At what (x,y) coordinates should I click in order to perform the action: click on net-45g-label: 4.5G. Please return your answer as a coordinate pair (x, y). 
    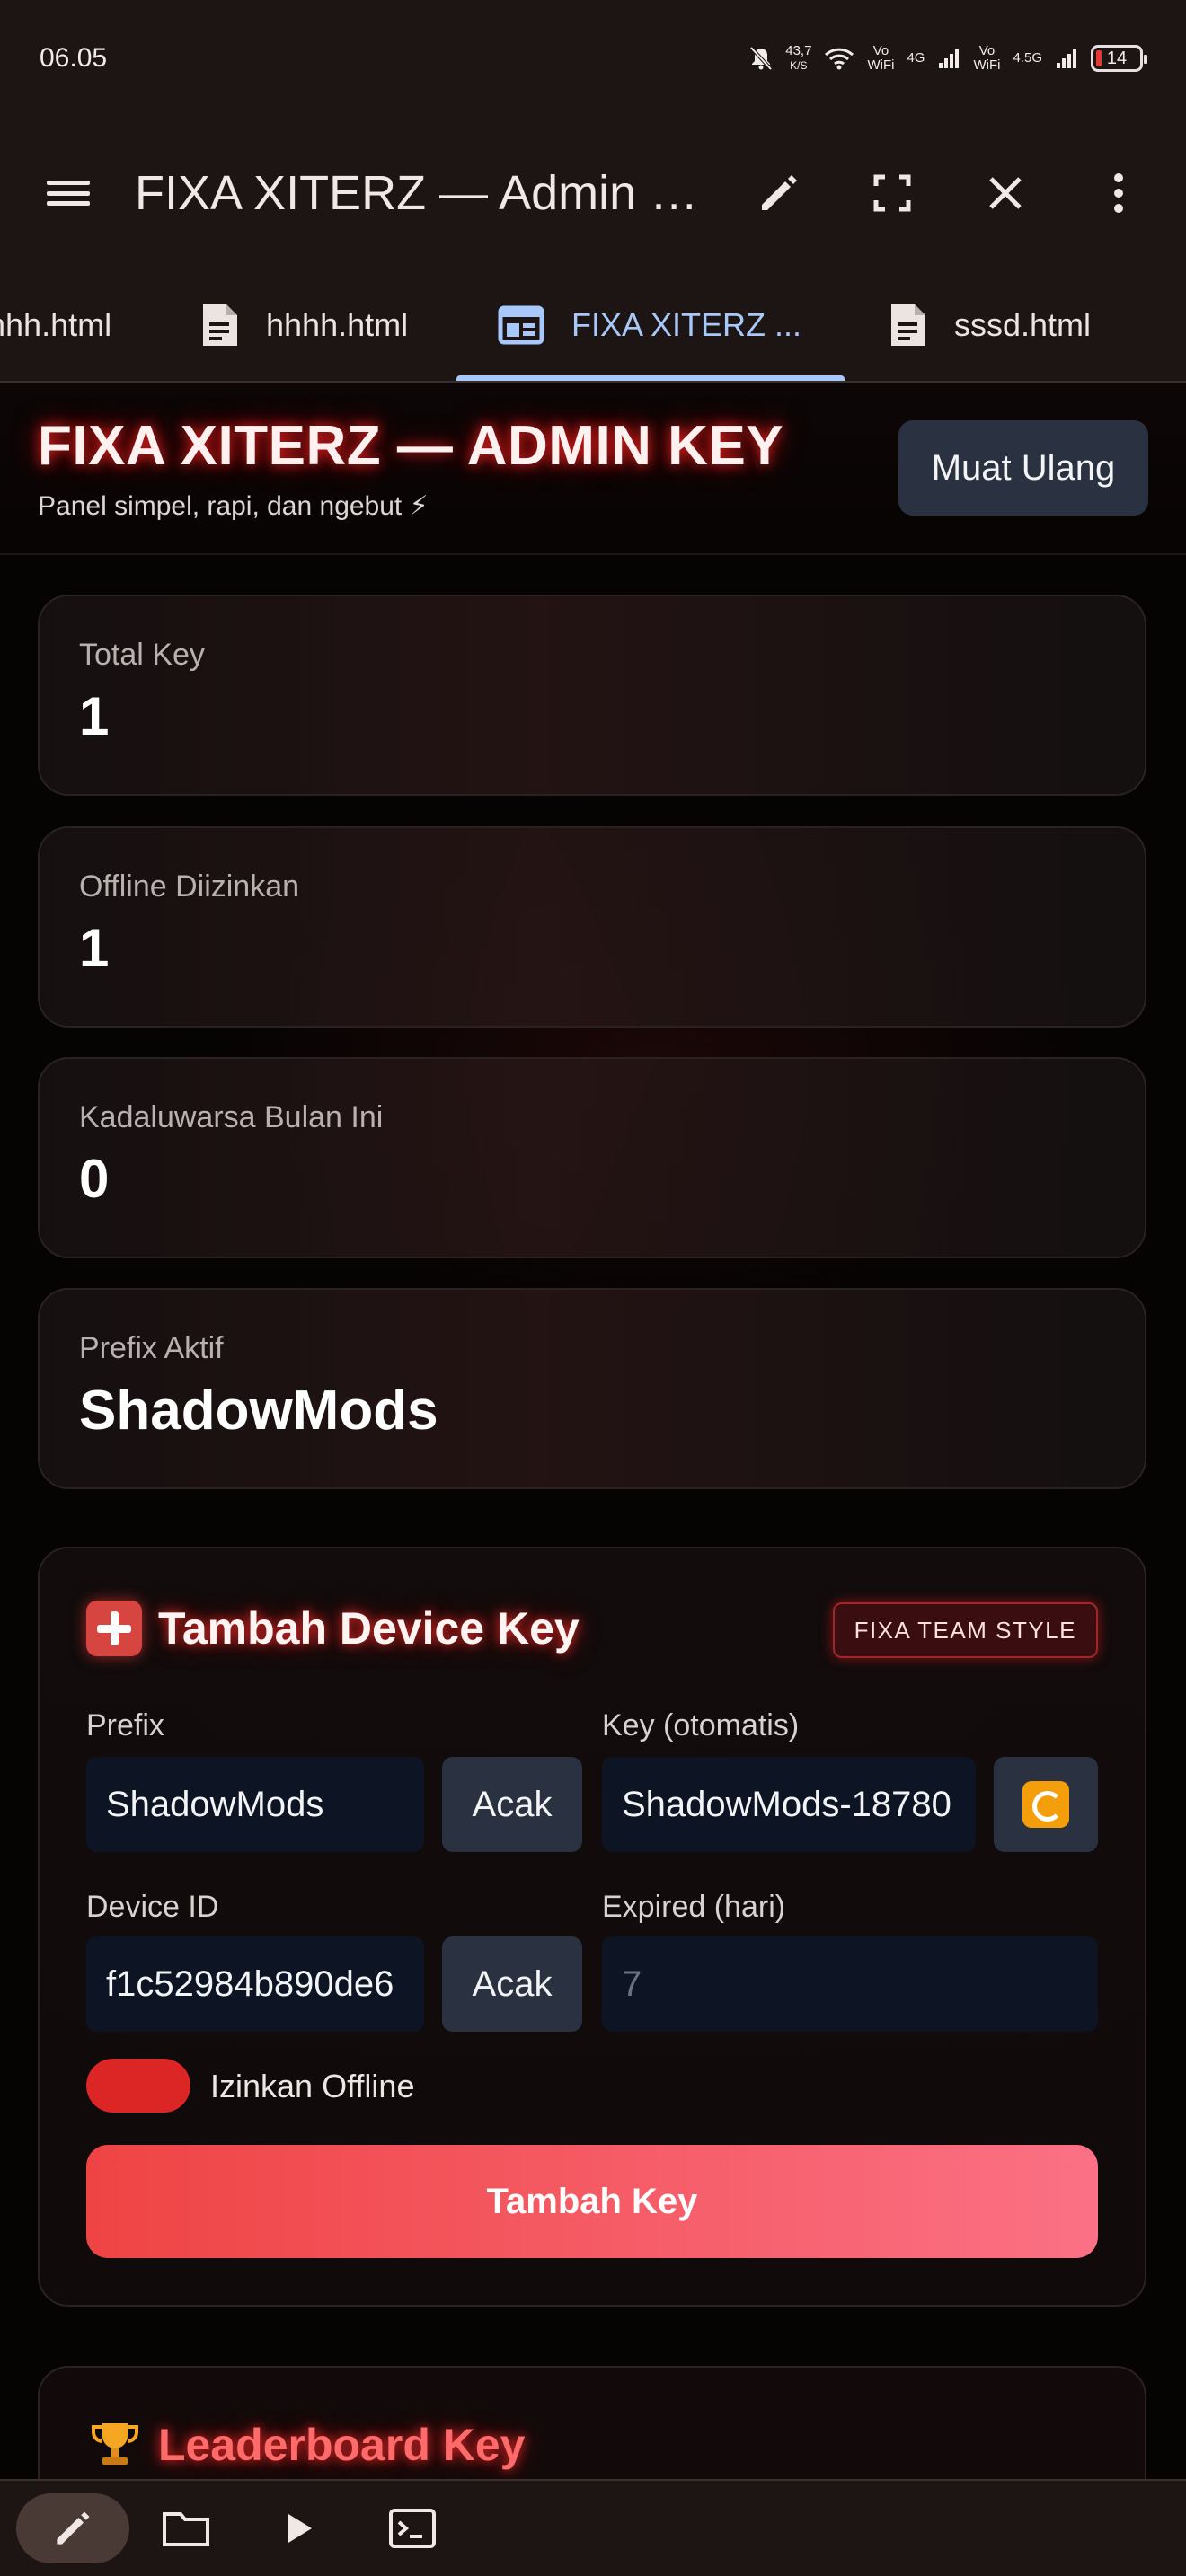
    Looking at the image, I should click on (1027, 58).